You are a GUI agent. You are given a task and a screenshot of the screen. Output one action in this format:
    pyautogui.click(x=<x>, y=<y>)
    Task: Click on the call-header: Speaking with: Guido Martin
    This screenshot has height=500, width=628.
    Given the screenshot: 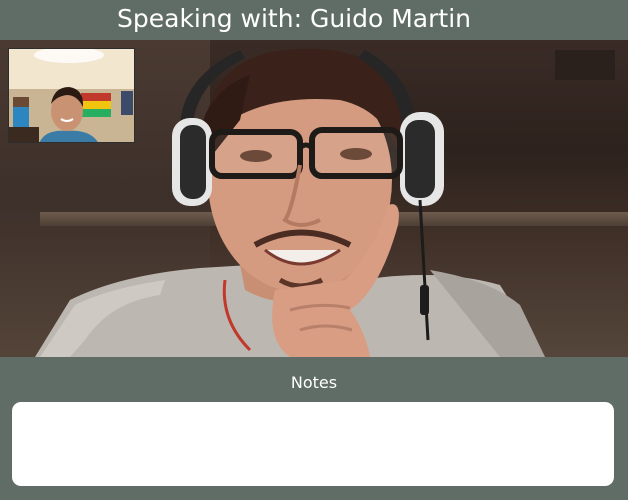 What is the action you would take?
    pyautogui.click(x=314, y=20)
    